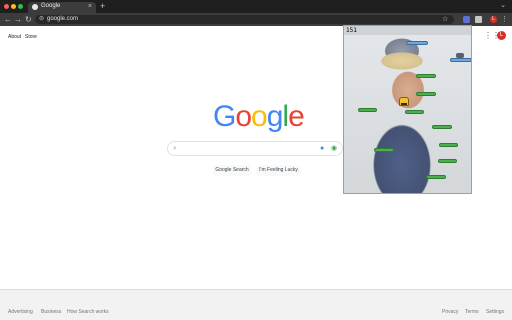 Image resolution: width=512 pixels, height=320 pixels. Describe the element at coordinates (495, 312) in the screenshot. I see `settings-link: Settings` at that location.